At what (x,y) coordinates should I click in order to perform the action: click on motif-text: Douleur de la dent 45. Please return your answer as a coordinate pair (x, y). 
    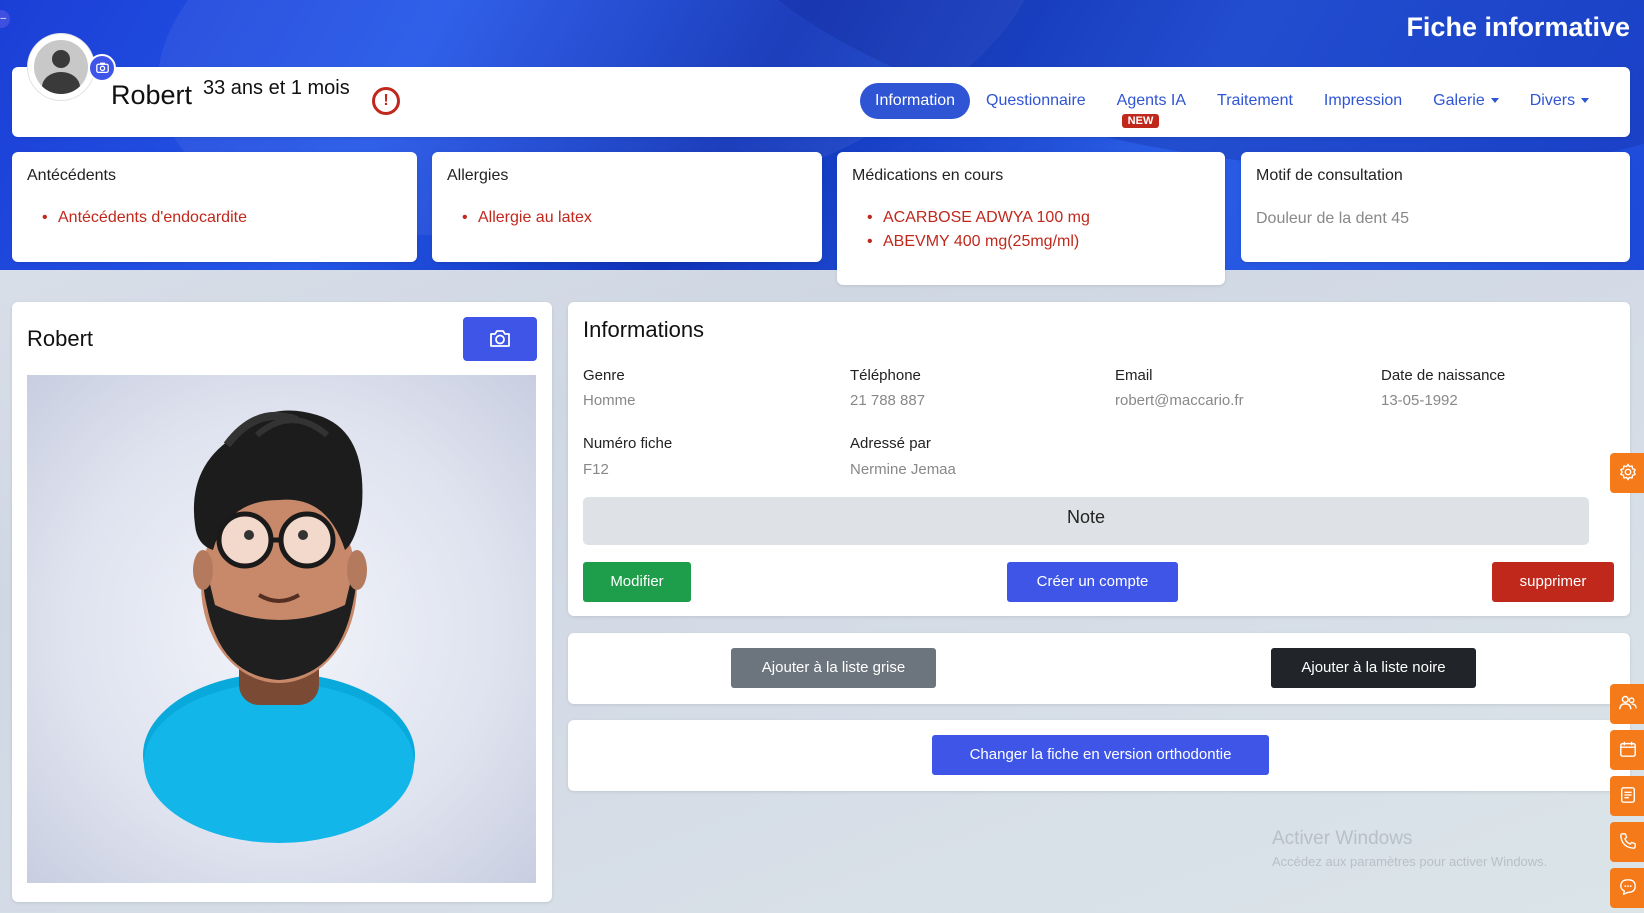
    Looking at the image, I should click on (1332, 218).